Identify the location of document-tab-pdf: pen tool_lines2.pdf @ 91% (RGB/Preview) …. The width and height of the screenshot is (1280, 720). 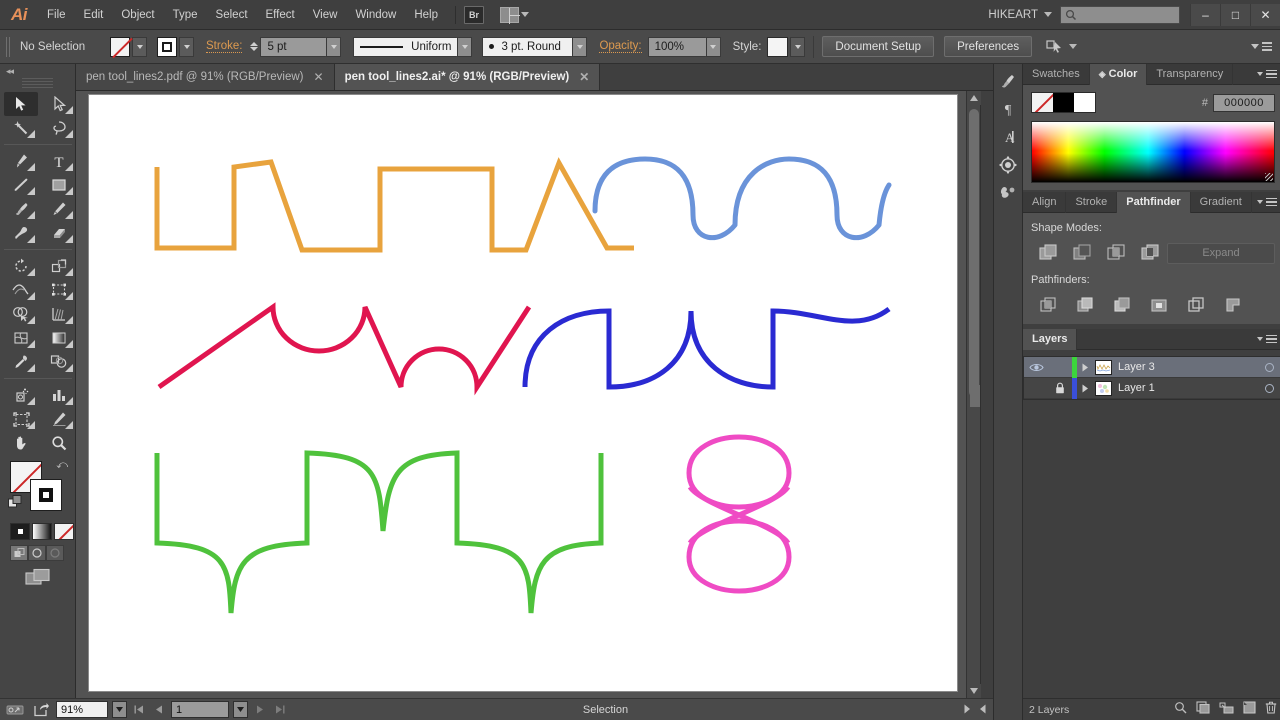
(205, 77).